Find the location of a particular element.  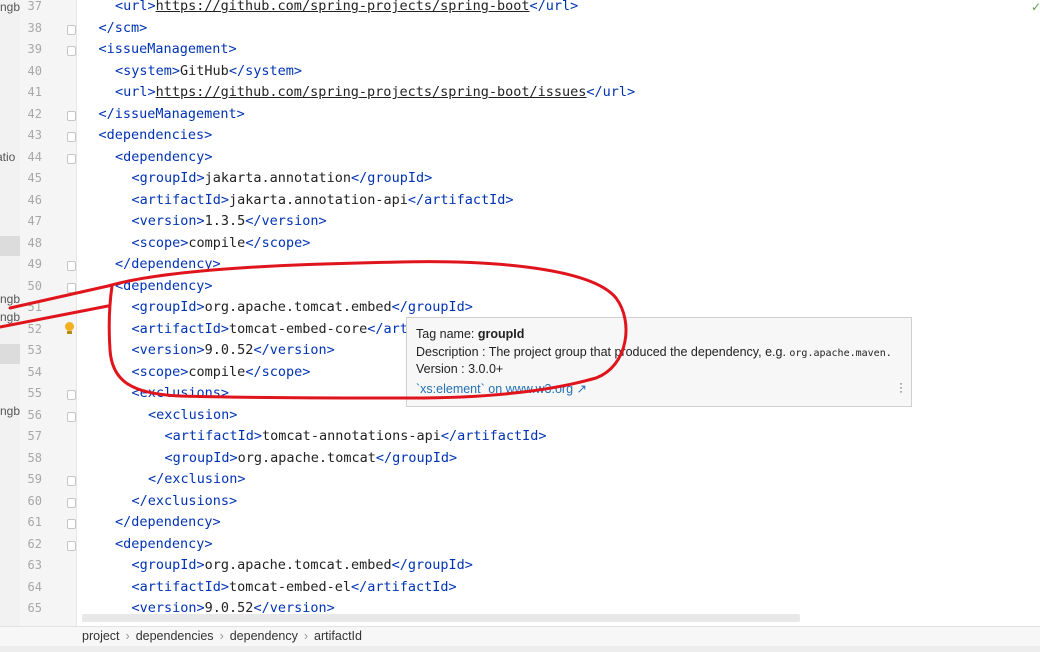

code-line: 47 <version>1.3.5</version> is located at coordinates (534, 222).